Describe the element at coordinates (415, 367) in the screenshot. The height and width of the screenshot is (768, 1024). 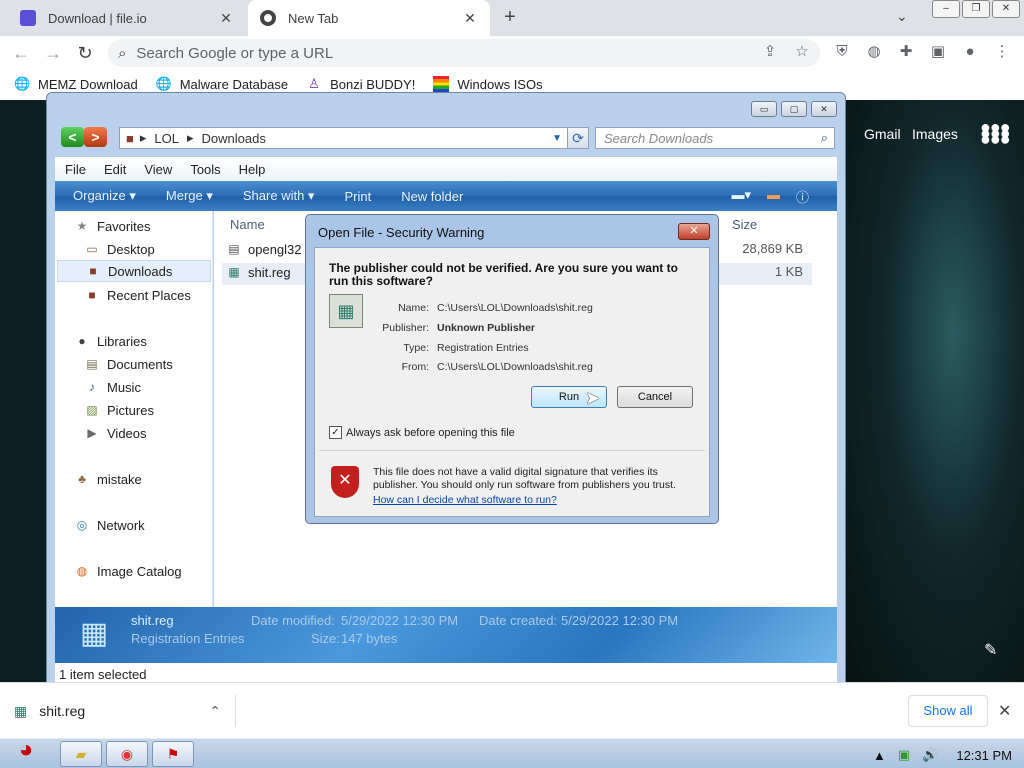
I see `field-label-from: From:` at that location.